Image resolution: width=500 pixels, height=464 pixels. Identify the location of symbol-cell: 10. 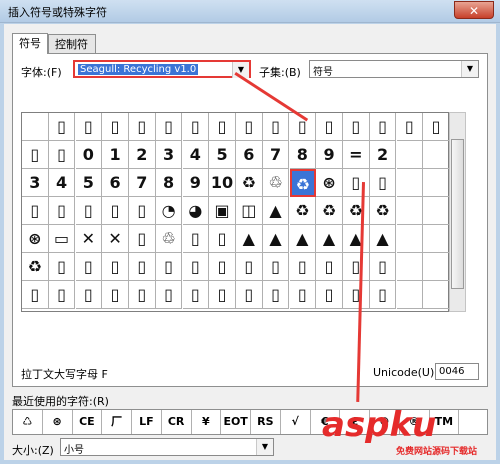
(222, 183).